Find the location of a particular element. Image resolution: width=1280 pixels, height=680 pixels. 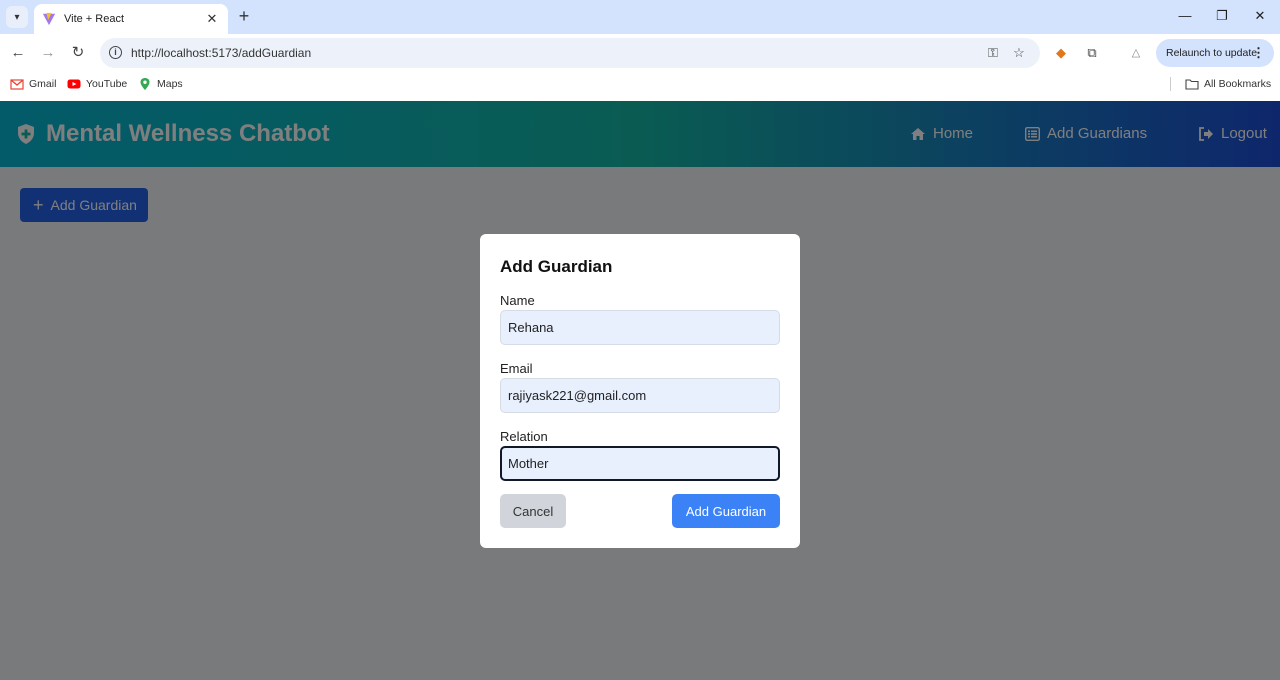

name-field: Rehana is located at coordinates (640, 327).